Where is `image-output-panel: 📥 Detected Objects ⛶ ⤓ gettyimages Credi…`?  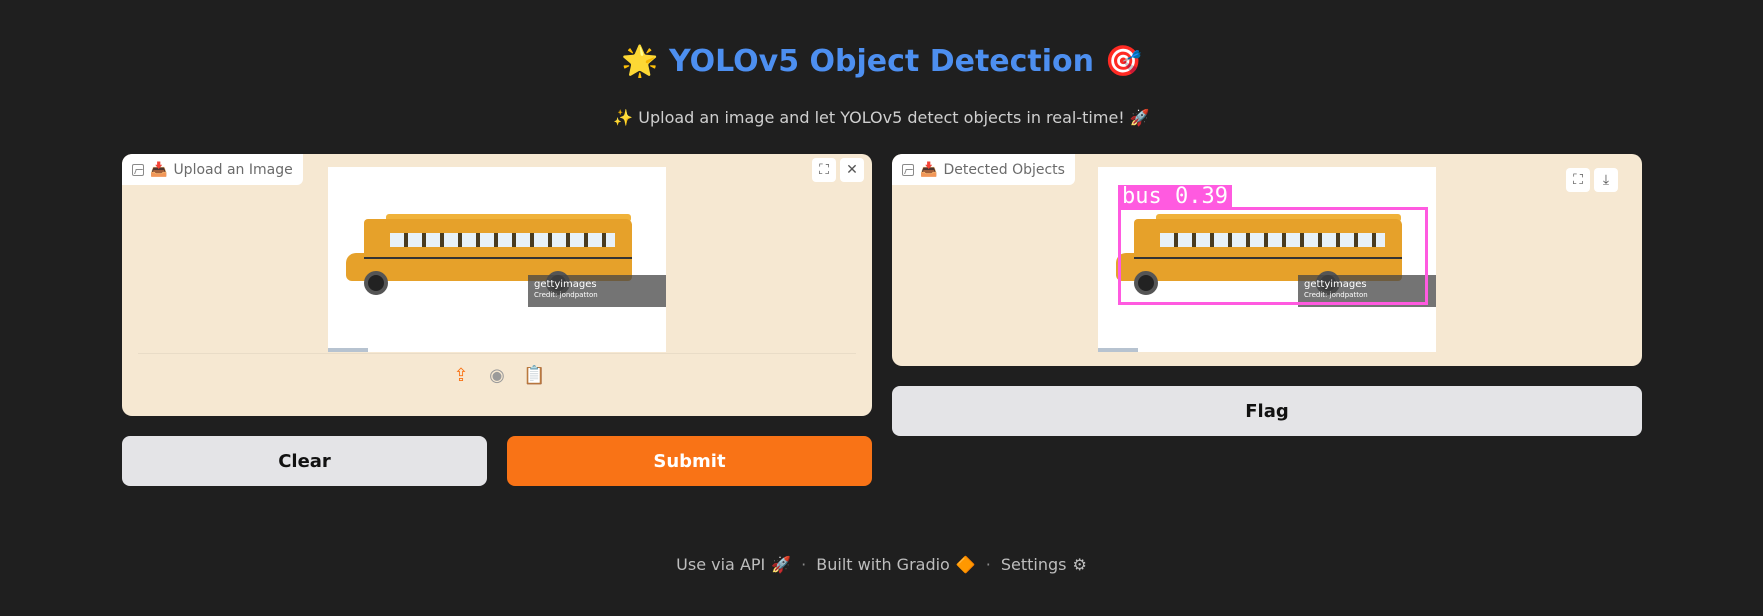 image-output-panel: 📥 Detected Objects ⛶ ⤓ gettyimages Credi… is located at coordinates (1267, 260).